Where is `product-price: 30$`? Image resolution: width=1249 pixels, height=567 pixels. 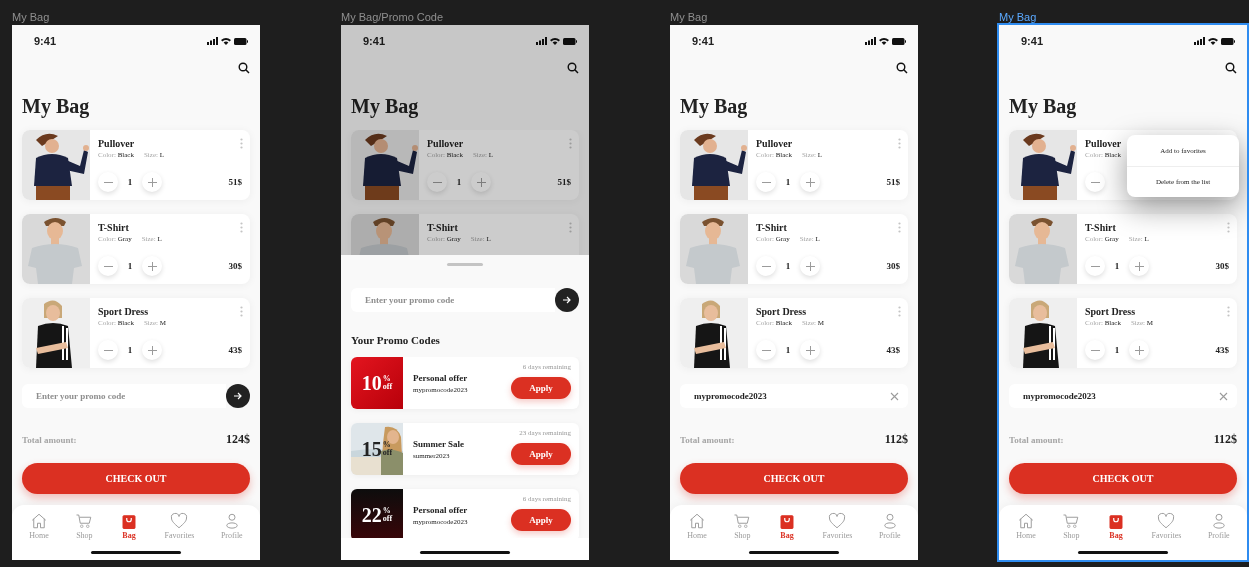
product-price: 30$ is located at coordinates (235, 266).